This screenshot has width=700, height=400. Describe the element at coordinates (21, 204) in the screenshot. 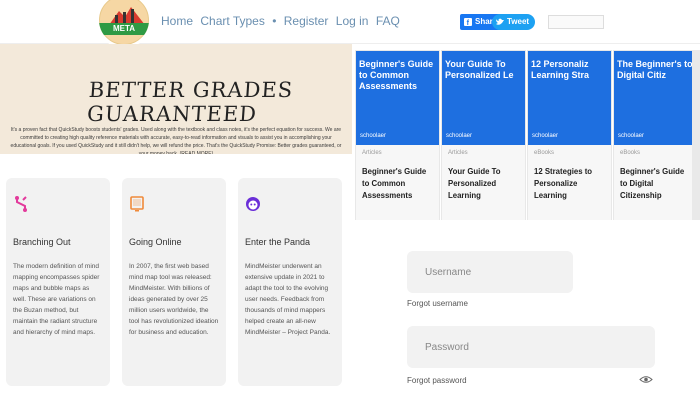

I see `branch-icon` at that location.